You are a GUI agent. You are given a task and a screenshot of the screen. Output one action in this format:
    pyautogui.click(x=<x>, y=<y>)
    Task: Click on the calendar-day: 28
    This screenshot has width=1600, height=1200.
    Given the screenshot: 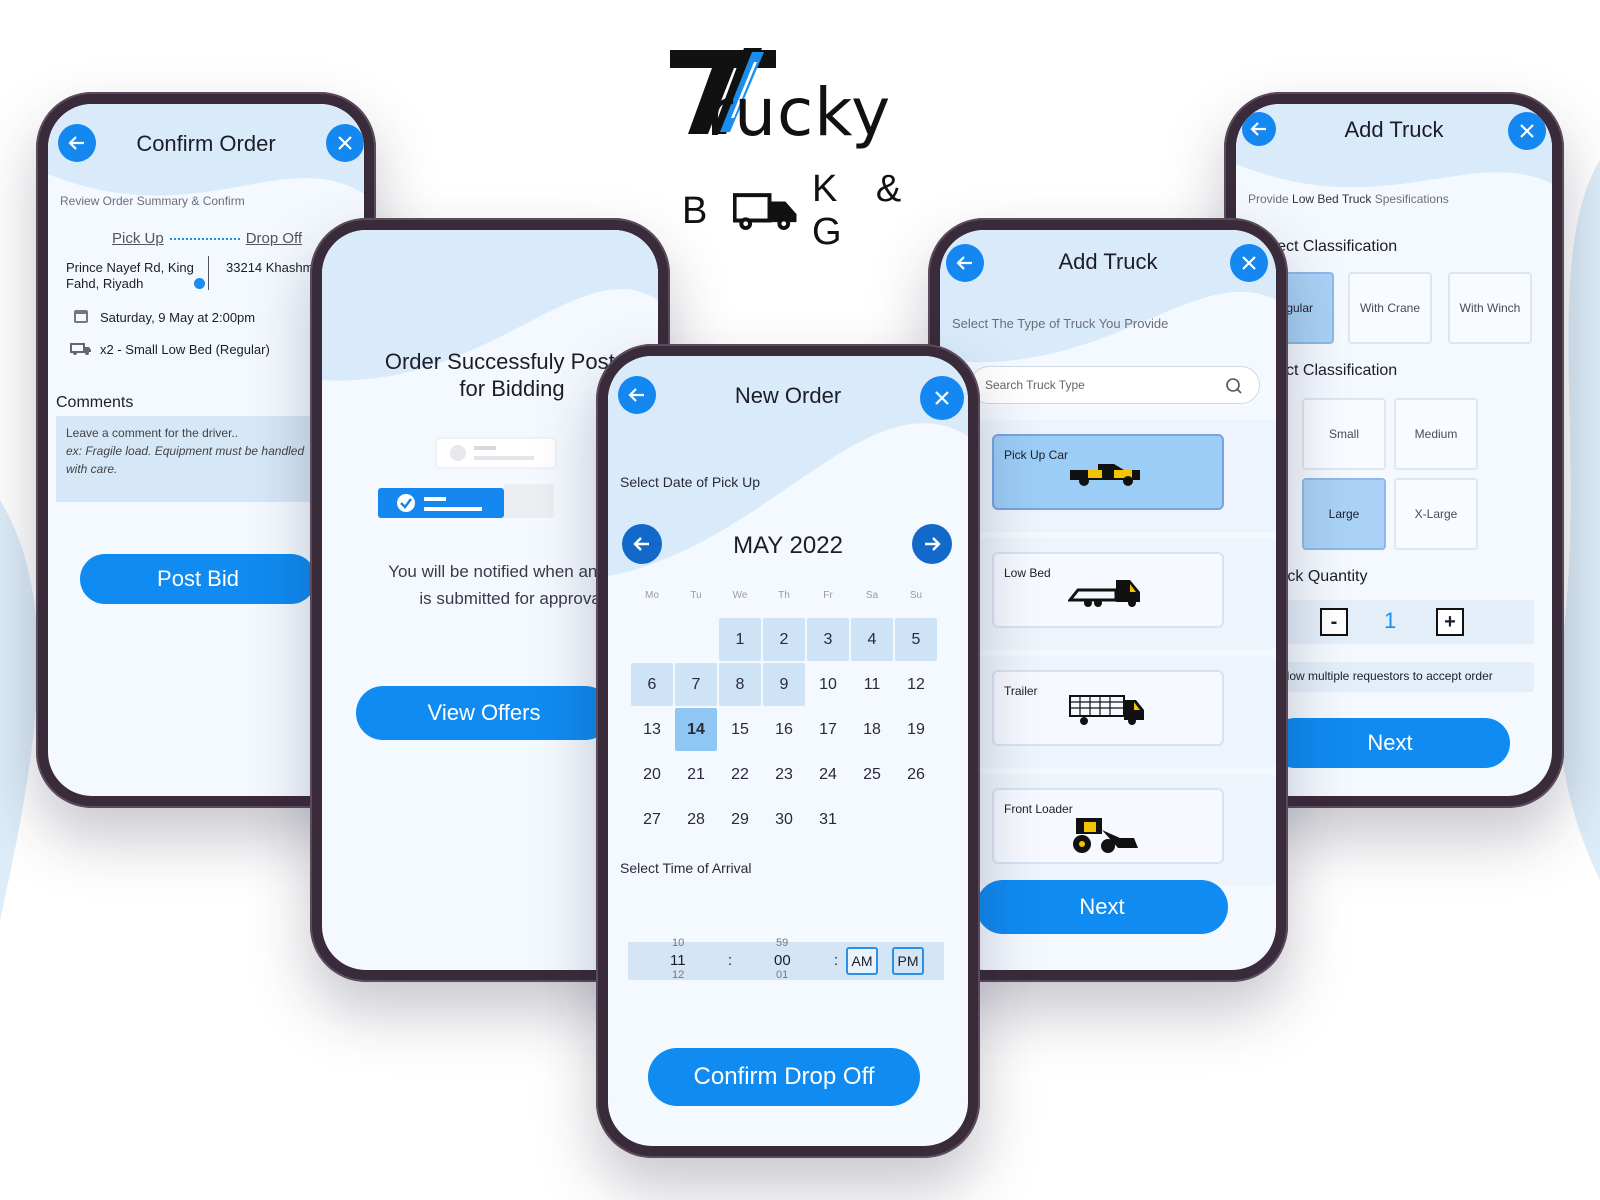 What is the action you would take?
    pyautogui.click(x=696, y=819)
    